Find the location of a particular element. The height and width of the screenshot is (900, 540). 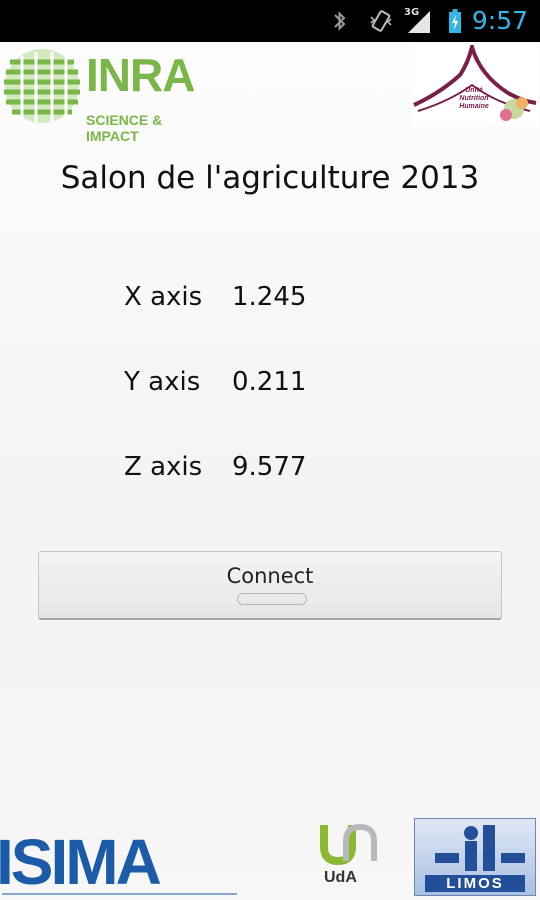

isima-logo-text: ISIMA is located at coordinates (81, 862).